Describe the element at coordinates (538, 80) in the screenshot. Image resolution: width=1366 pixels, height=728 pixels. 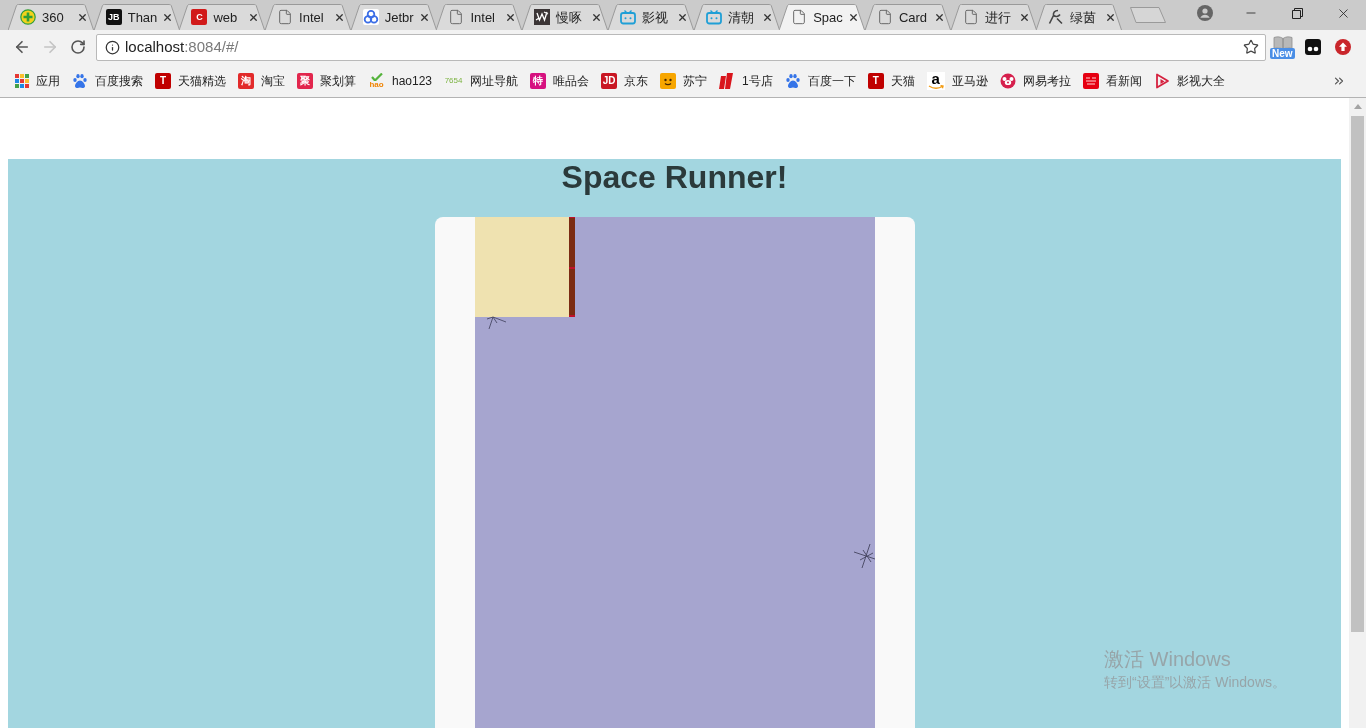
I see `logo-tile: 特` at that location.